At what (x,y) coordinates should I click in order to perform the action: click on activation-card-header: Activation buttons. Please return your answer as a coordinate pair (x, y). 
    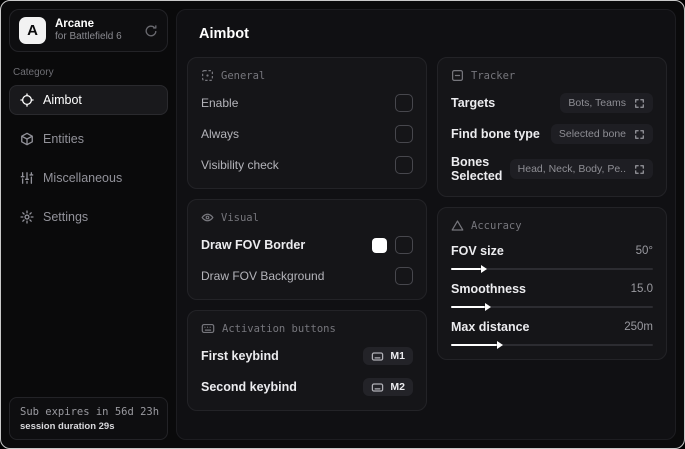
    Looking at the image, I should click on (307, 328).